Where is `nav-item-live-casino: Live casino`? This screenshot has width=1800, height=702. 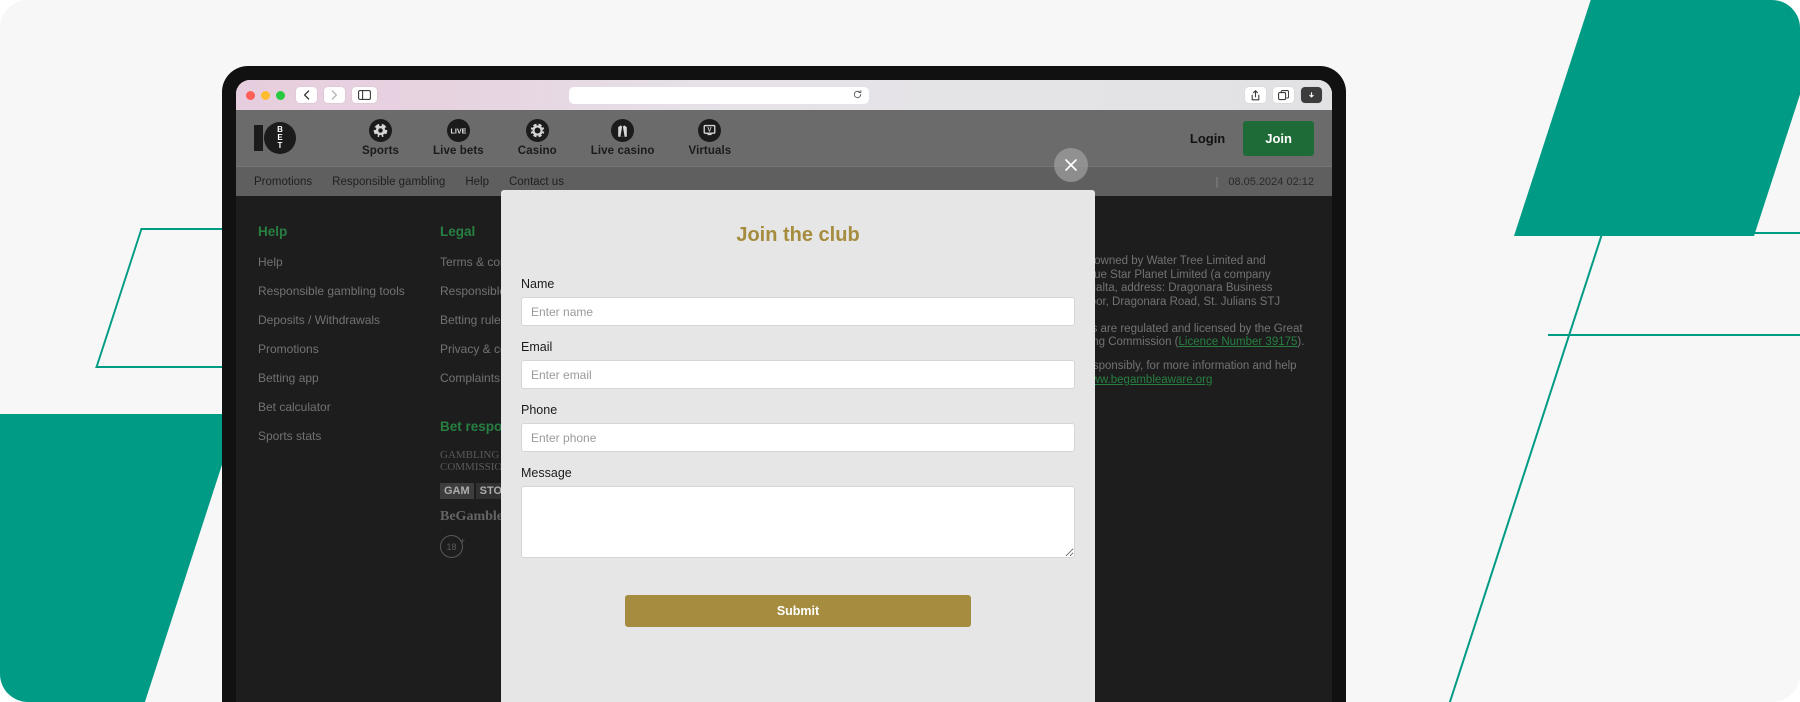
nav-item-live-casino: Live casino is located at coordinates (623, 138).